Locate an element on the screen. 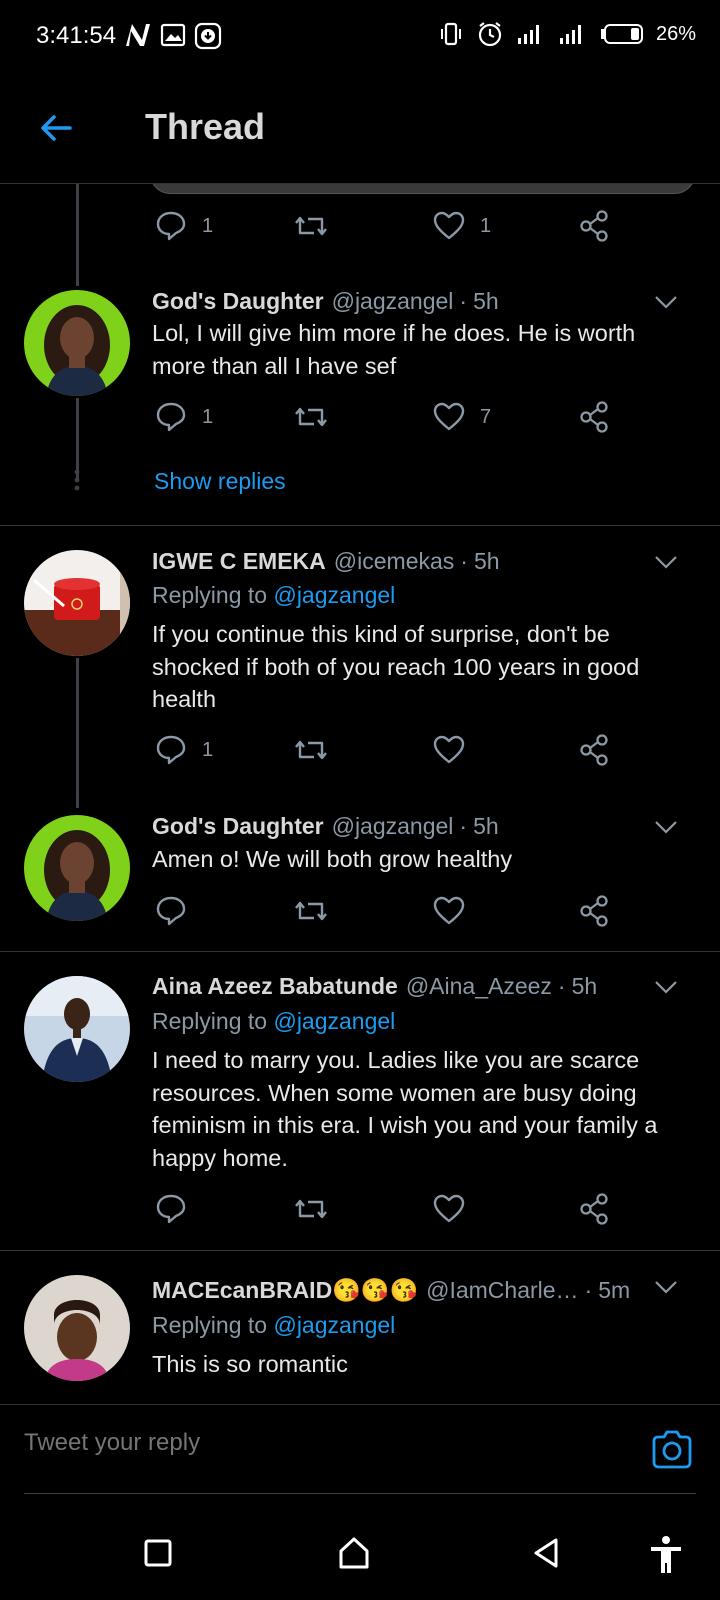 The image size is (720, 1600). signal-icon is located at coordinates (528, 34).